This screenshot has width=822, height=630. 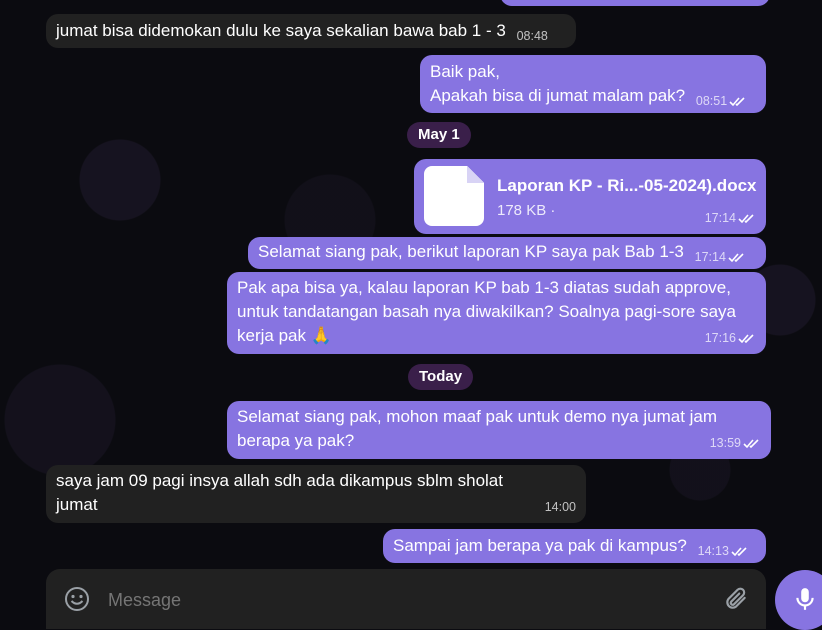 What do you see at coordinates (465, 71) in the screenshot?
I see `message-text-line: Baik pak,` at bounding box center [465, 71].